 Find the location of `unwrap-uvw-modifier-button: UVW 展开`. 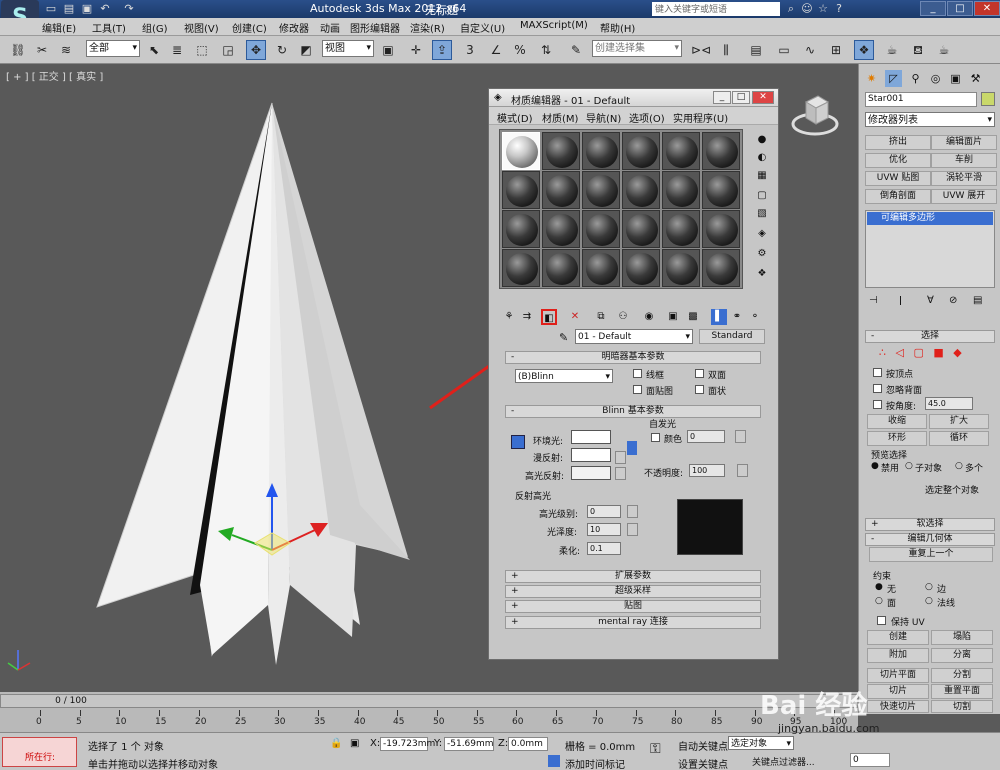

unwrap-uvw-modifier-button: UVW 展开 is located at coordinates (964, 196).